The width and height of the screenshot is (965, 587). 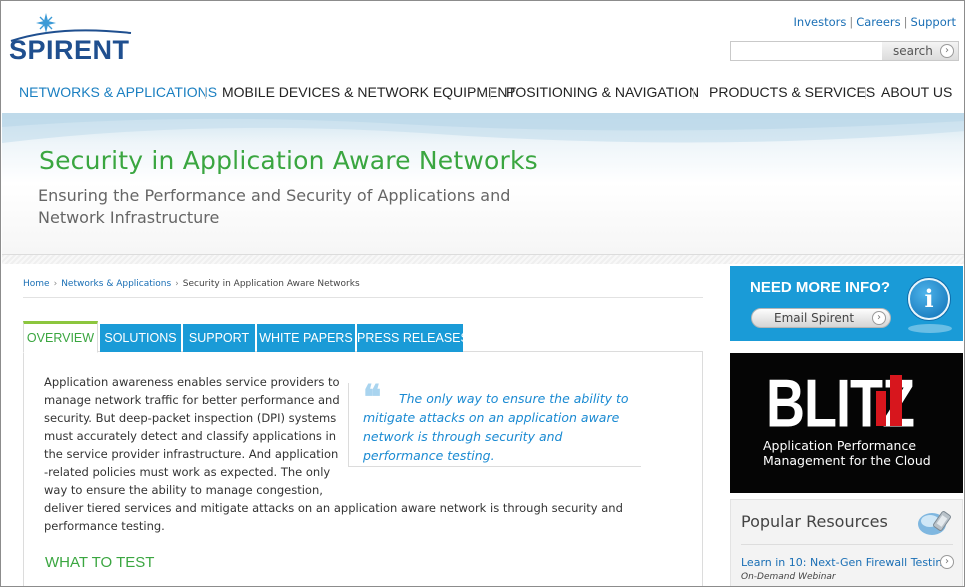 I want to click on blitz-tagline-line: Application Performance, so click(x=840, y=445).